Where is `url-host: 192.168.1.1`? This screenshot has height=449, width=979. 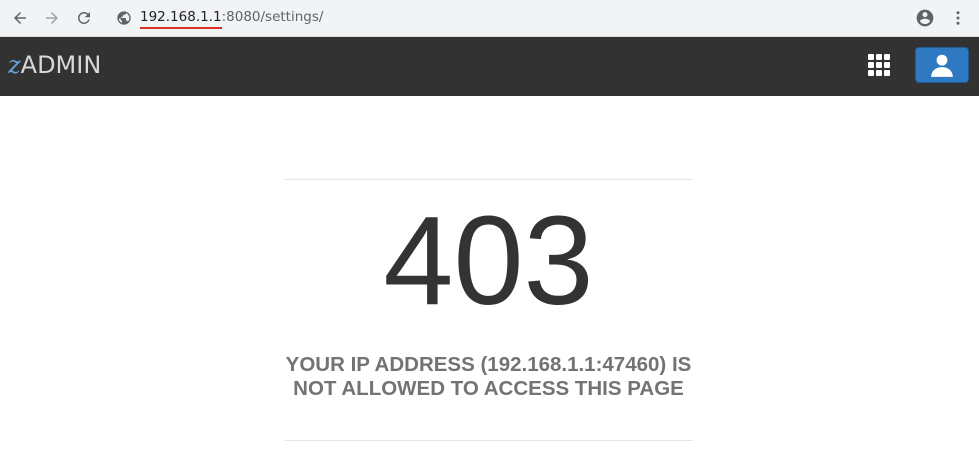
url-host: 192.168.1.1 is located at coordinates (181, 19).